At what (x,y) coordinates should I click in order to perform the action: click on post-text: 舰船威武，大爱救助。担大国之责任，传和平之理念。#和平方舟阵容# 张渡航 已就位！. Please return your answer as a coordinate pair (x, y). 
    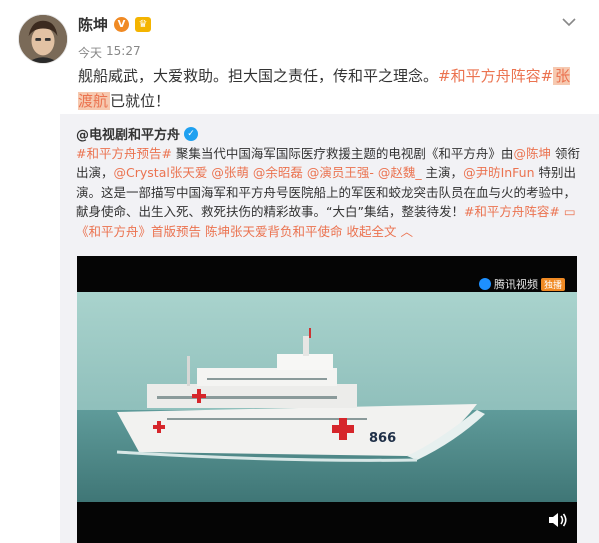
    Looking at the image, I should click on (328, 89).